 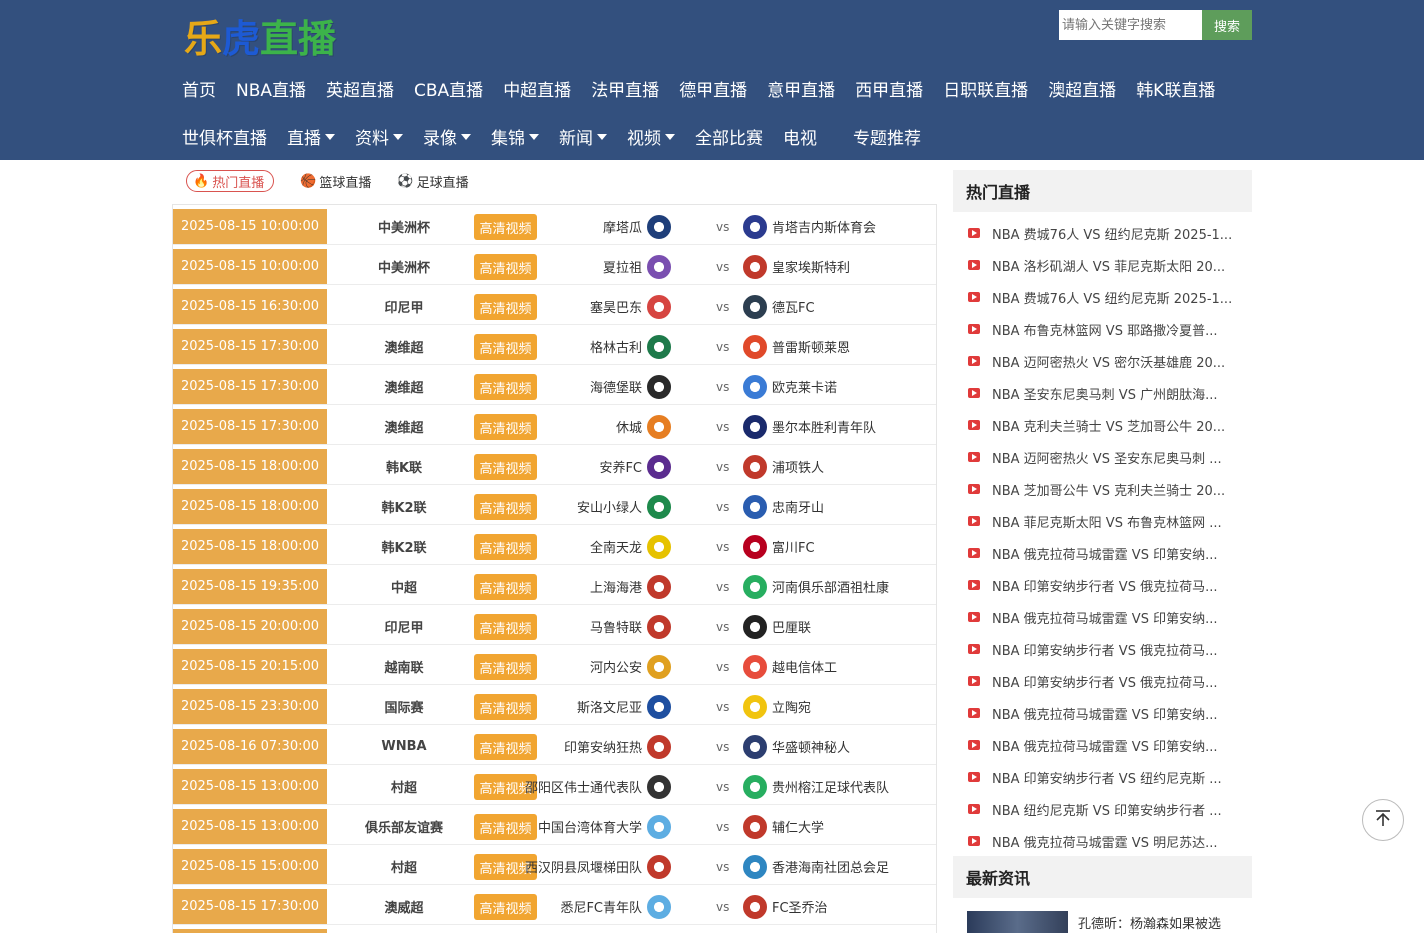 I want to click on nav-link: 中超直播, so click(x=537, y=88).